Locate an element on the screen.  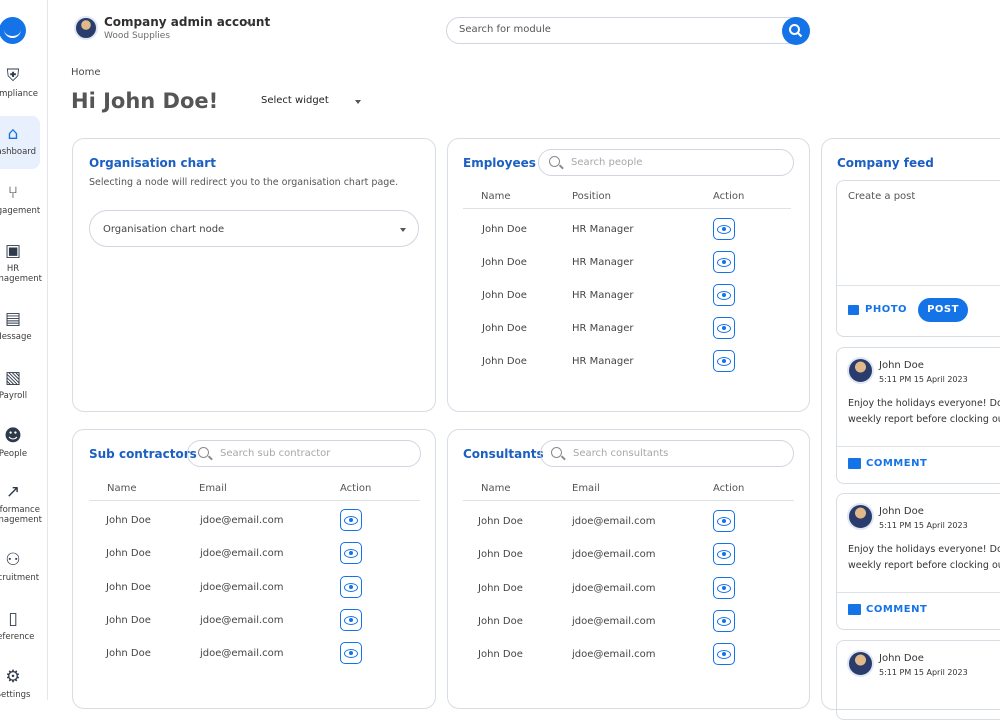
sidebar-item-people: ☻ People is located at coordinates (20, 446).